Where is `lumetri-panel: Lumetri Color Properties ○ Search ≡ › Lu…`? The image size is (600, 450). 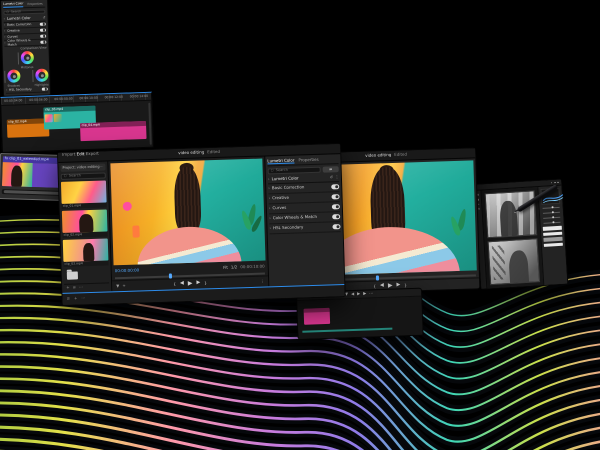
lumetri-panel: Lumetri Color Properties ○ Search ≡ › Lu… is located at coordinates (304, 220).